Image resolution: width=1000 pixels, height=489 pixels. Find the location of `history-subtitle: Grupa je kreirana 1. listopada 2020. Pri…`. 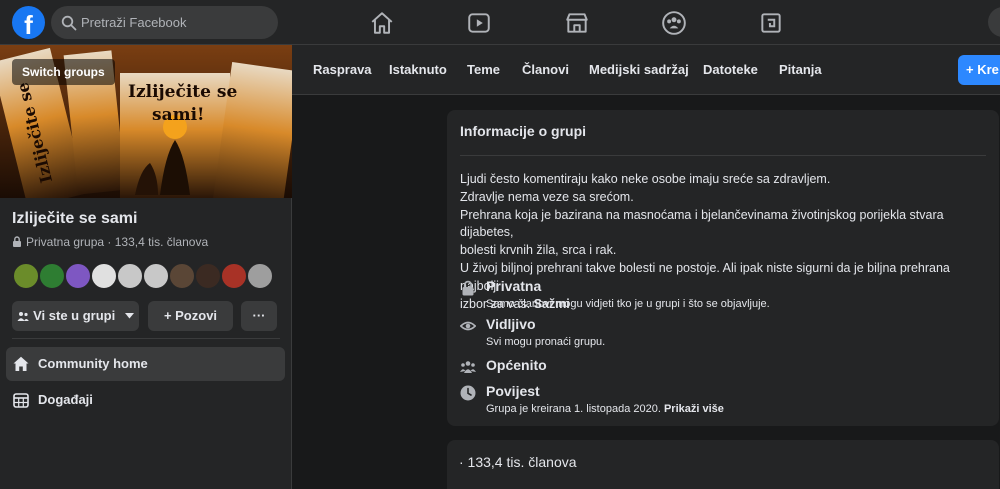

history-subtitle: Grupa je kreirana 1. listopada 2020. Pri… is located at coordinates (605, 409).